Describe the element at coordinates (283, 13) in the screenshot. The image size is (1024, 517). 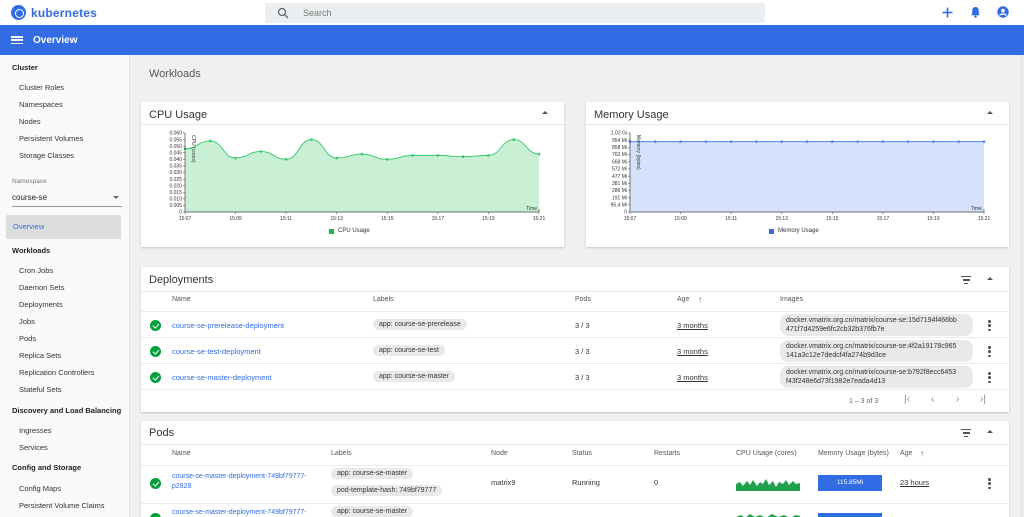
I see `search-icon` at that location.